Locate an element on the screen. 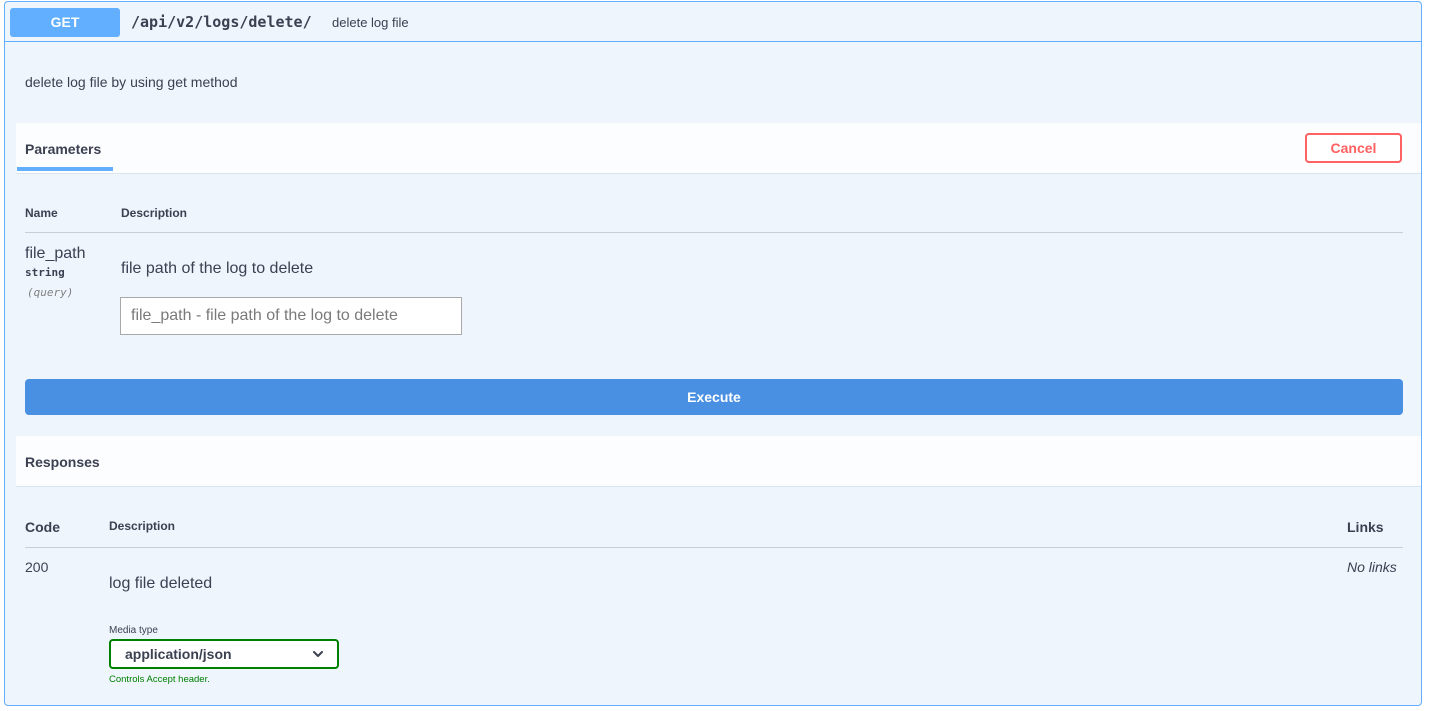 The height and width of the screenshot is (711, 1431). param-col-name: Name is located at coordinates (41, 213).